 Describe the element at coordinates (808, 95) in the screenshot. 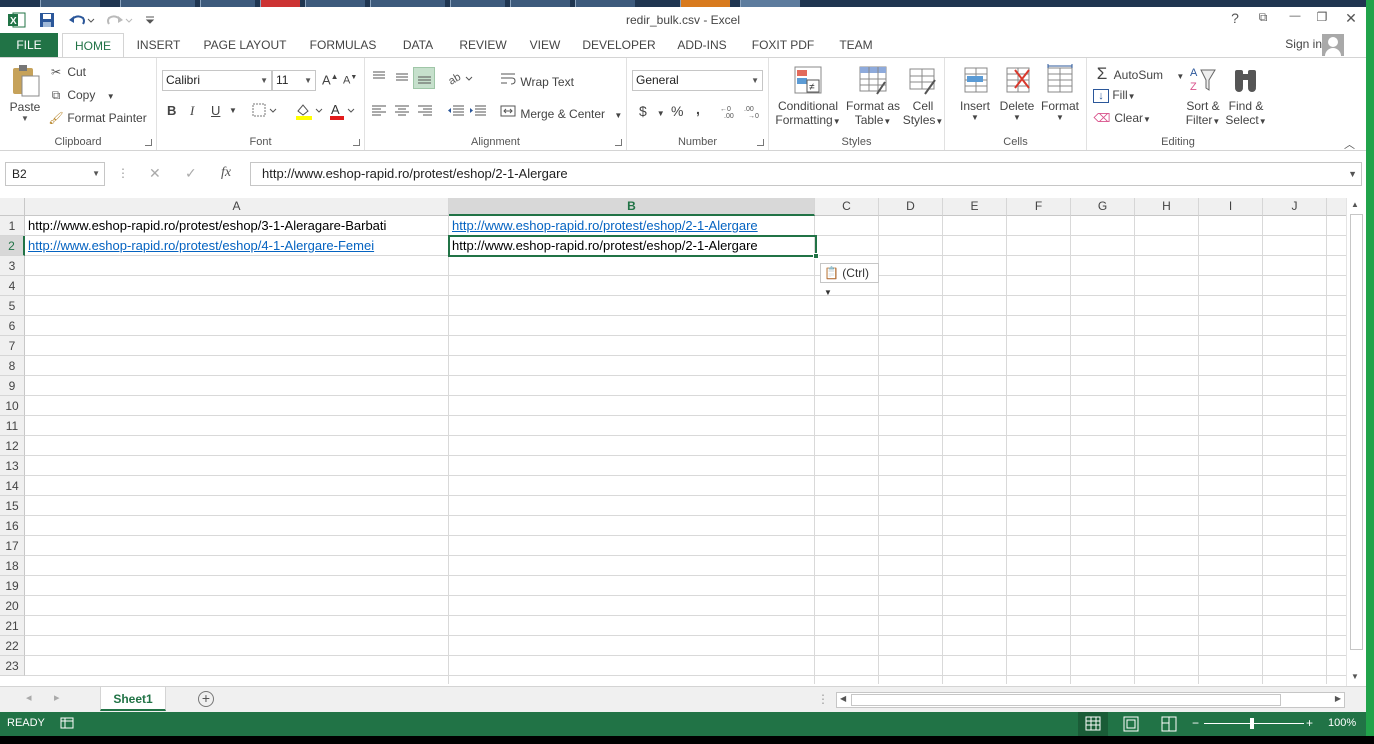

I see `conditional-formatting-button: ≠ Conditional Formatting▼` at that location.